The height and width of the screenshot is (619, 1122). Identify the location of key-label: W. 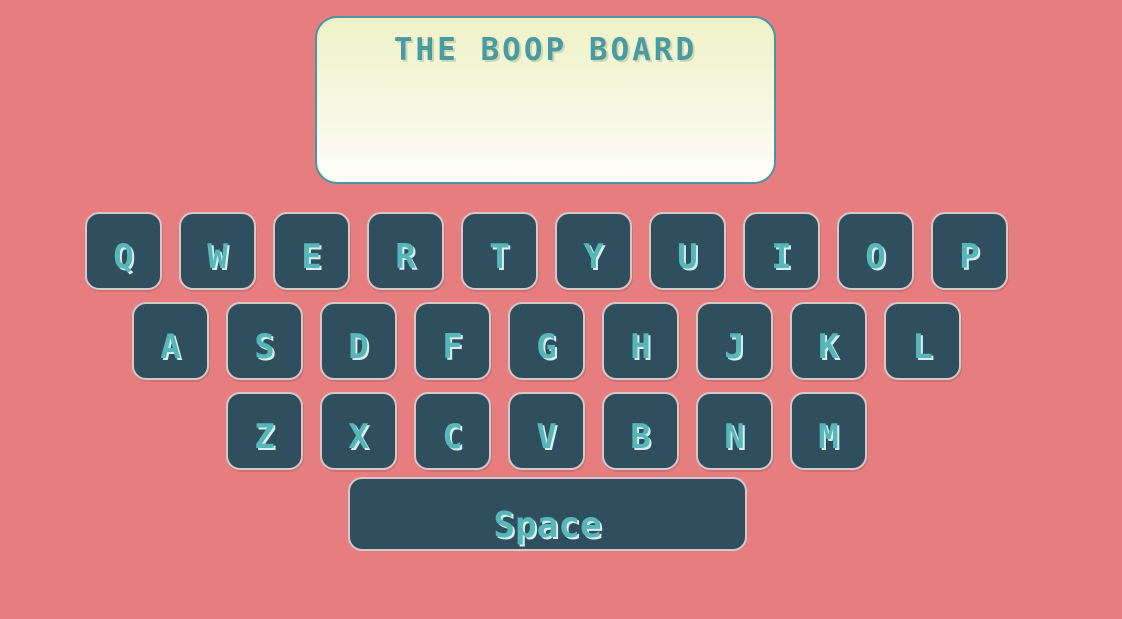
(217, 257).